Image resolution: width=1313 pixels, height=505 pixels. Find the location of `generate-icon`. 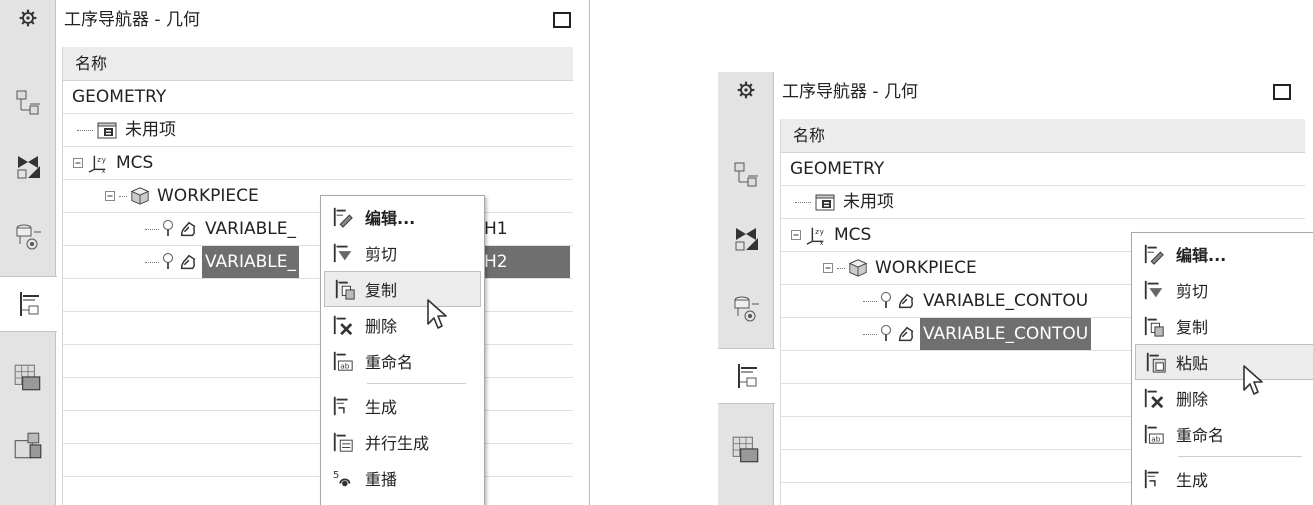

generate-icon is located at coordinates (343, 406).